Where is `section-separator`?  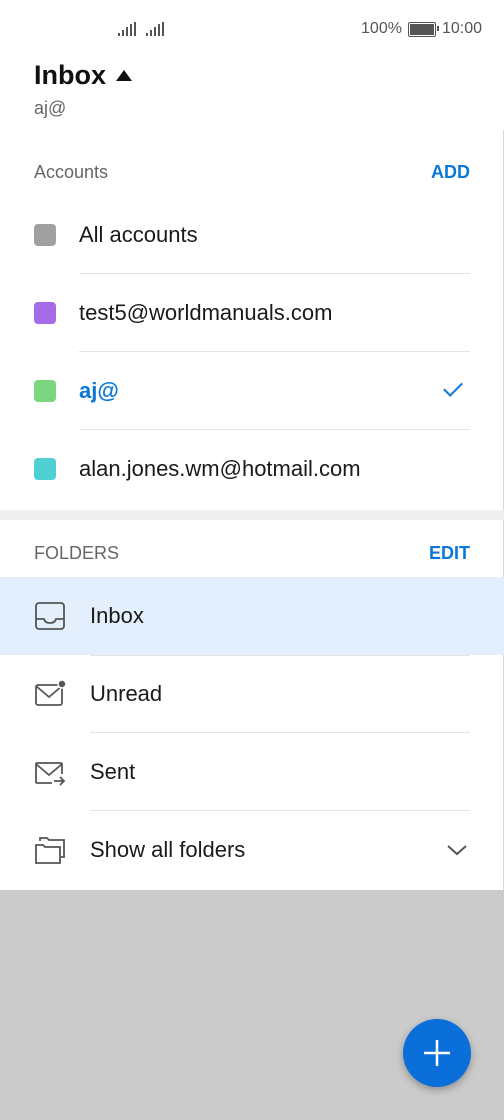 section-separator is located at coordinates (252, 515).